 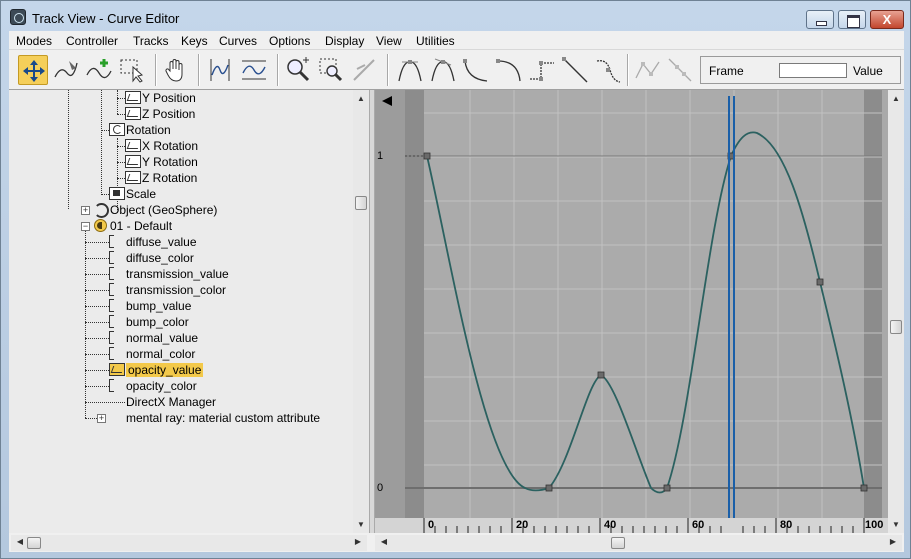 I want to click on region-select-button, so click(x=132, y=70).